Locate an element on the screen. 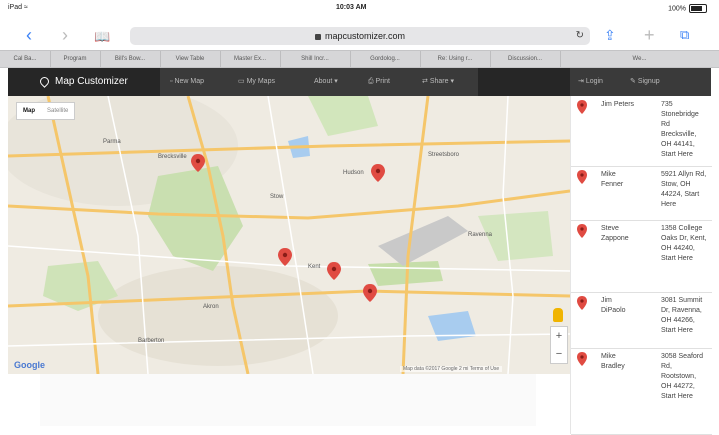 The width and height of the screenshot is (719, 435). menu-share: ⇄ Share ▾ is located at coordinates (438, 82).